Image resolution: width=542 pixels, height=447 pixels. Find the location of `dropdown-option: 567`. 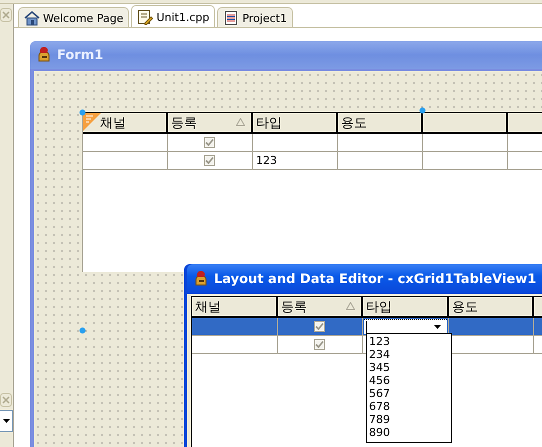

dropdown-option: 567 is located at coordinates (410, 393).